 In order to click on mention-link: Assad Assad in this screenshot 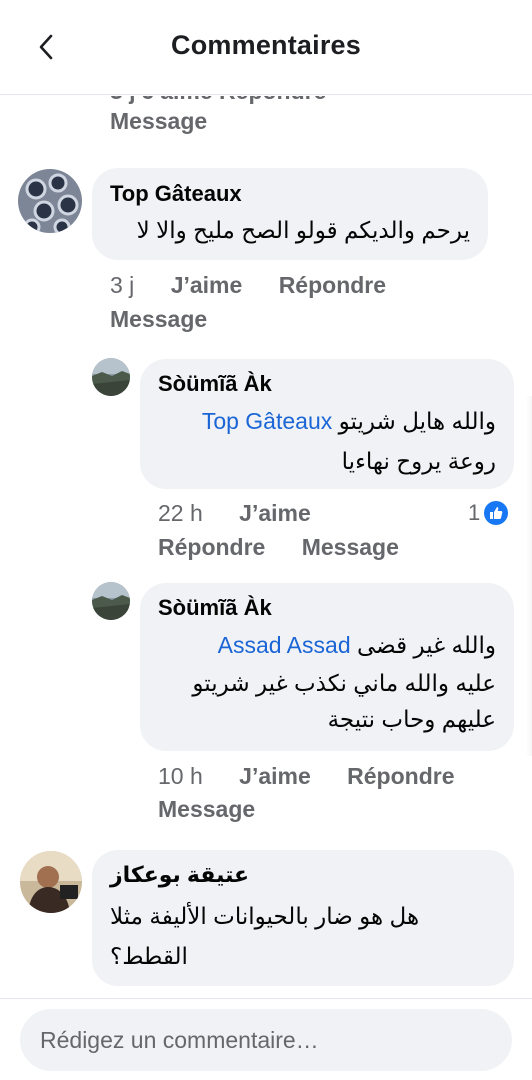, I will do `click(284, 645)`.